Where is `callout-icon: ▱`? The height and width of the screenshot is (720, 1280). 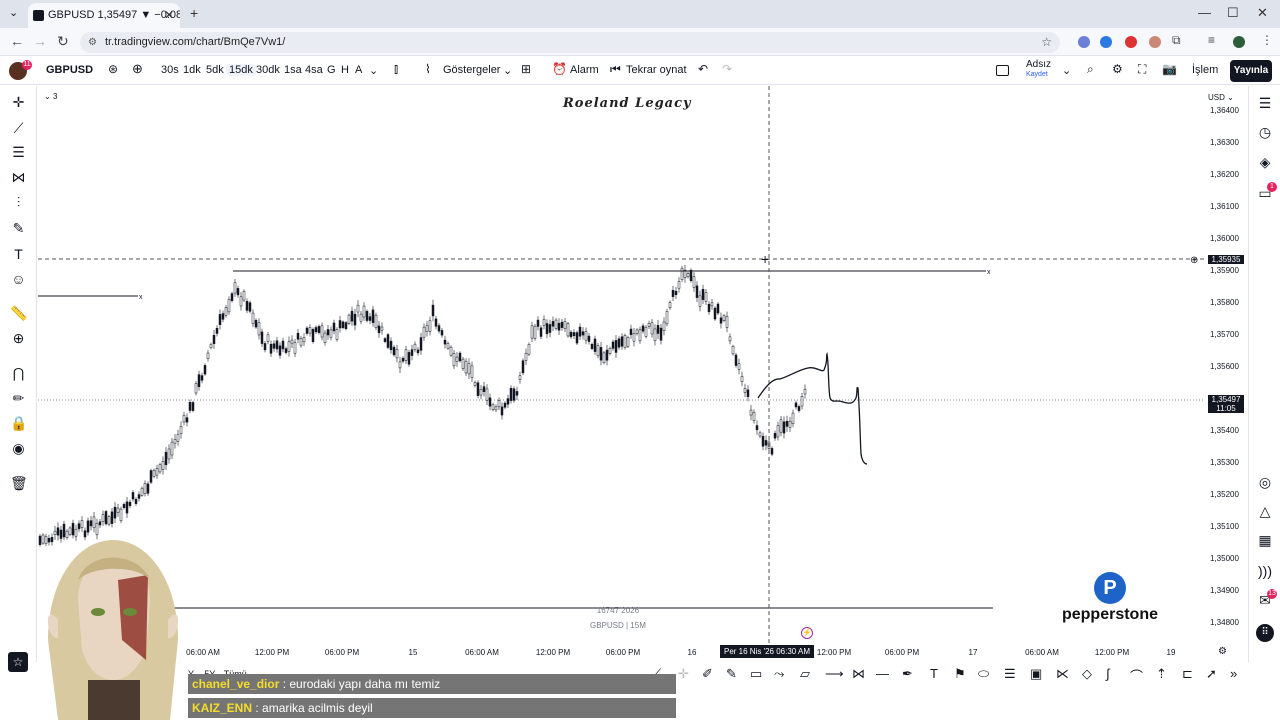
callout-icon: ▱ is located at coordinates (805, 674).